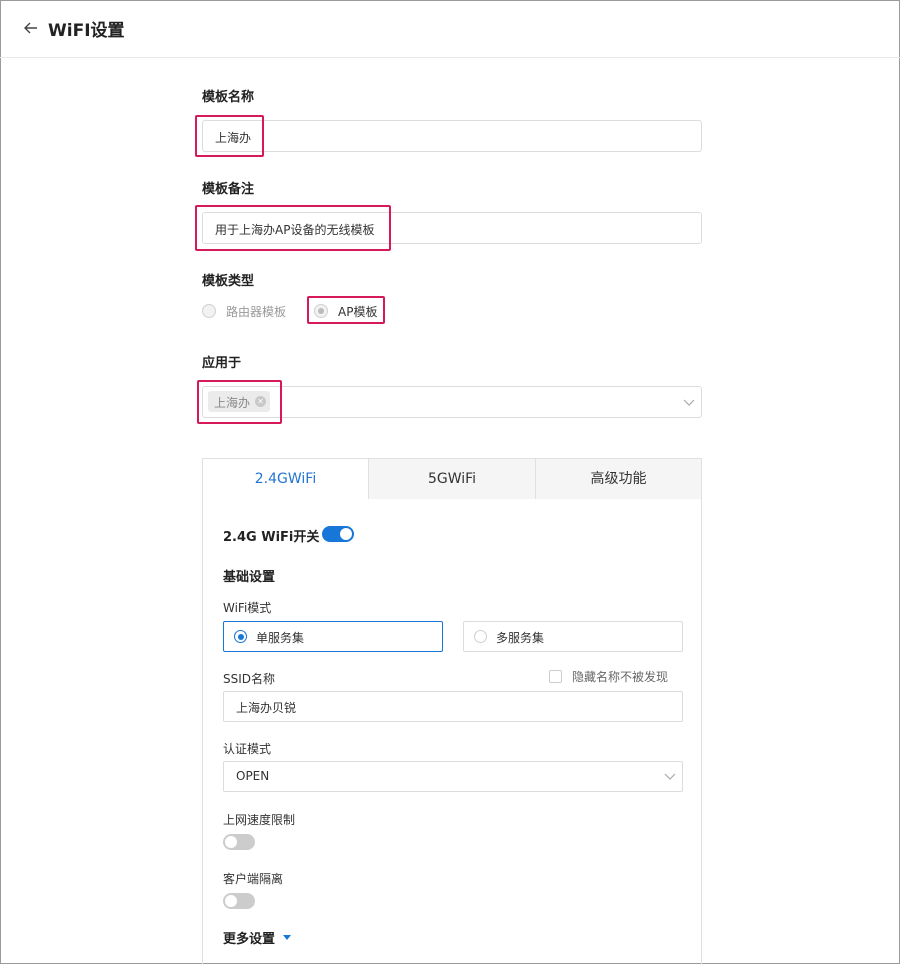 This screenshot has height=964, width=900. Describe the element at coordinates (228, 97) in the screenshot. I see `template-name-label: 模板名称` at that location.